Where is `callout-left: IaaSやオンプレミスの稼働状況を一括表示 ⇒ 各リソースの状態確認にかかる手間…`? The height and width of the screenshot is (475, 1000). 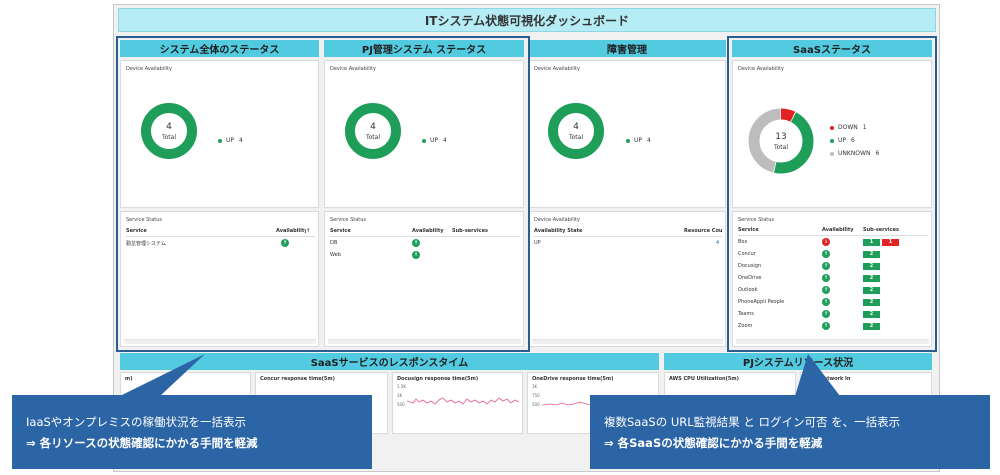
callout-left: IaaSやオンプレミスの稼働状況を一括表示 ⇒ 各リソースの状態確認にかかる手間… is located at coordinates (192, 432).